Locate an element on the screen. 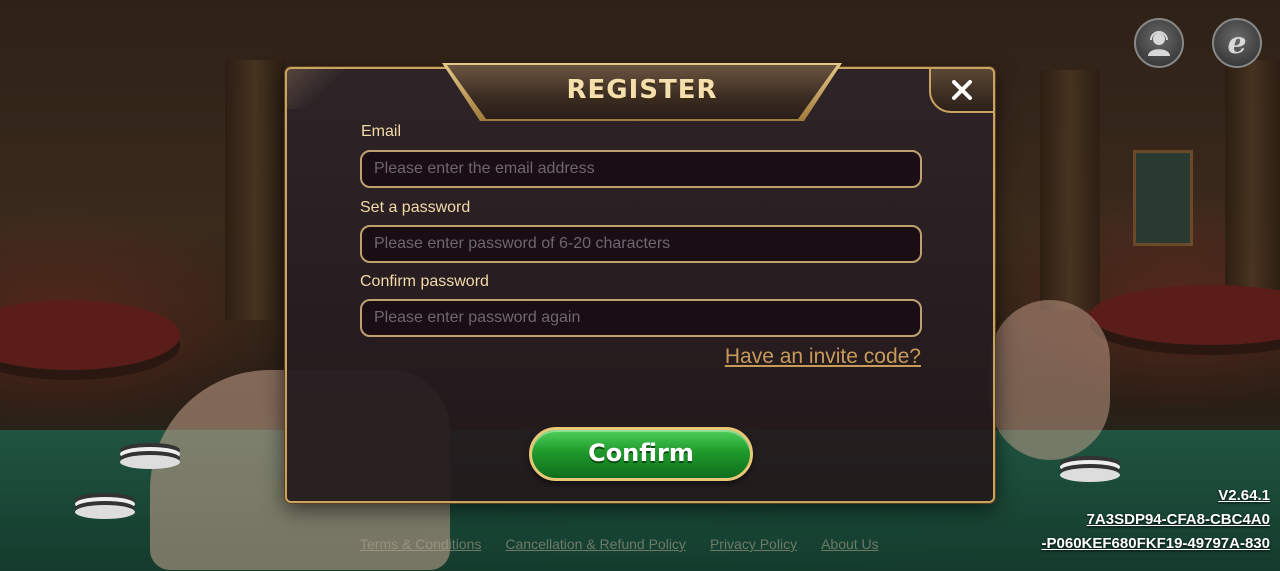 Image resolution: width=1280 pixels, height=571 pixels. about-us-link: About Us is located at coordinates (850, 544).